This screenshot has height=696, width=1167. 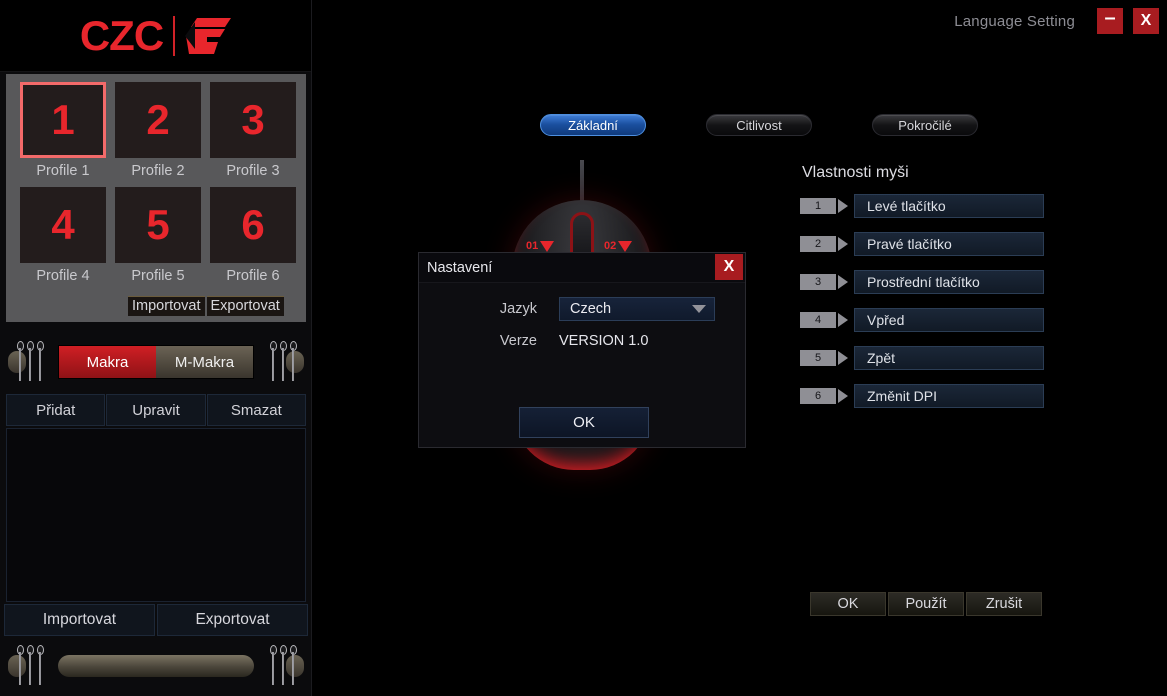 I want to click on property-row: 1 Levé tlačítko, so click(x=925, y=206).